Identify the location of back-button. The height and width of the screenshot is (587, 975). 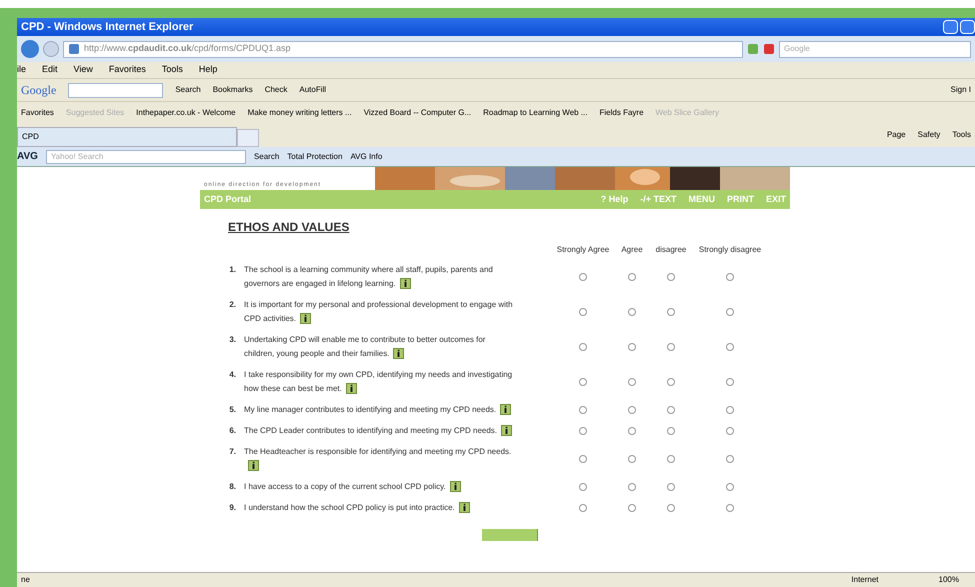
(30, 49).